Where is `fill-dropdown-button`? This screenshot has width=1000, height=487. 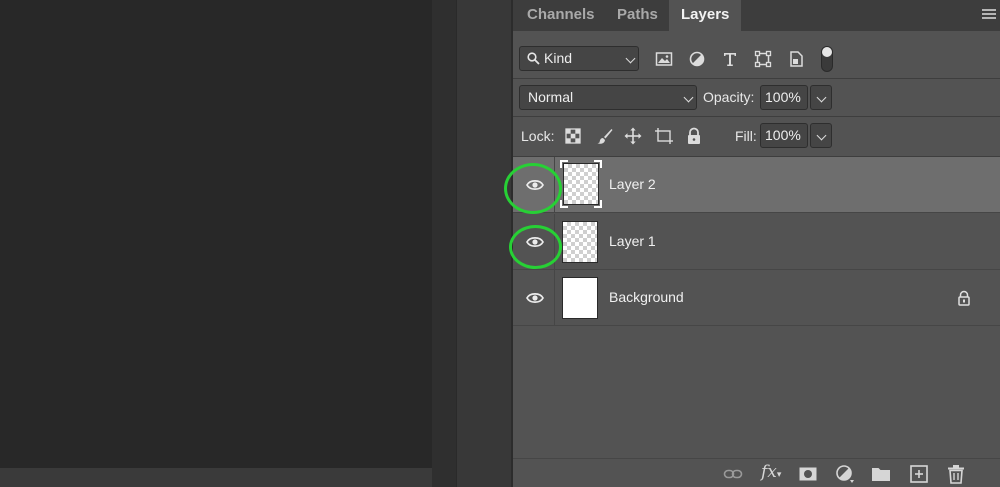 fill-dropdown-button is located at coordinates (821, 135).